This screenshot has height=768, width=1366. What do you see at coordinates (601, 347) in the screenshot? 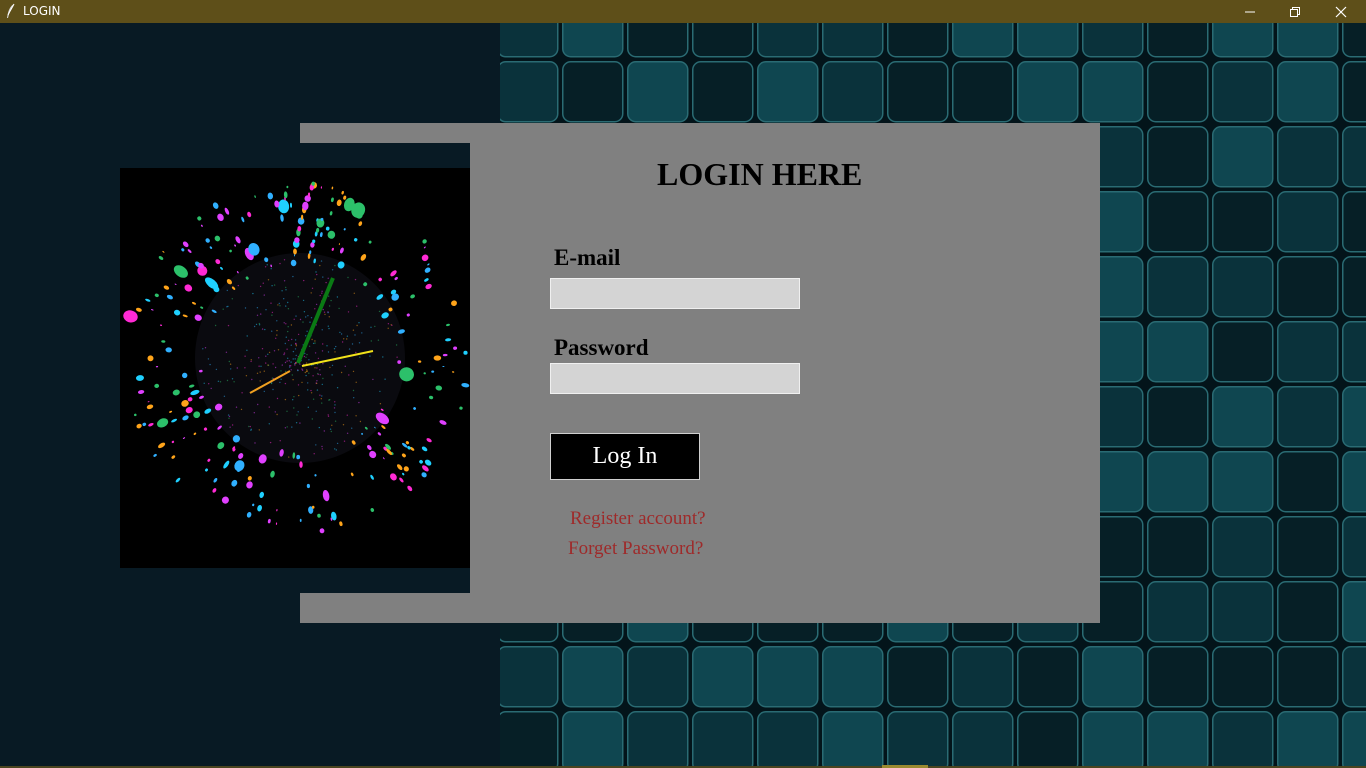
I see `password-label: Password` at bounding box center [601, 347].